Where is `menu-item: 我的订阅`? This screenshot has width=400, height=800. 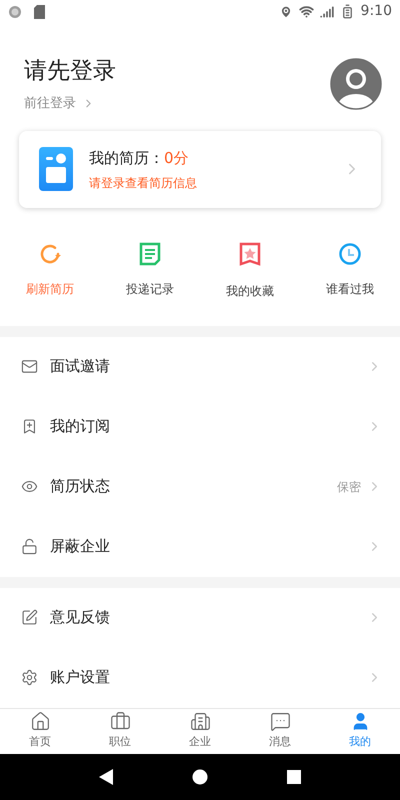 menu-item: 我的订阅 is located at coordinates (200, 426).